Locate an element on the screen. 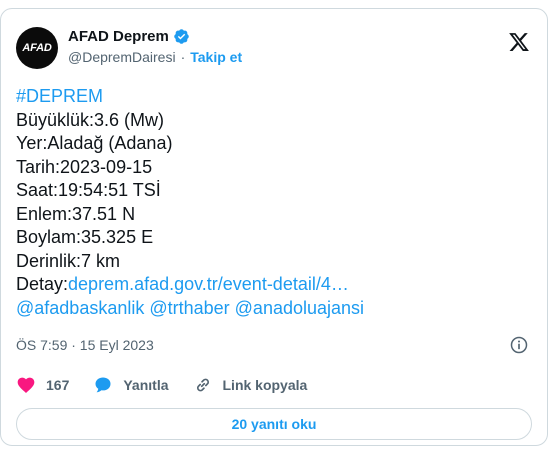 This screenshot has width=558, height=449. like-button: 167 is located at coordinates (42, 385).